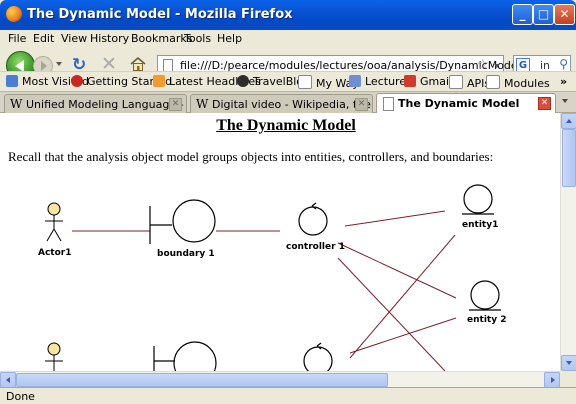 The width and height of the screenshot is (576, 404). I want to click on firefox-bookmark-icon, so click(77, 81).